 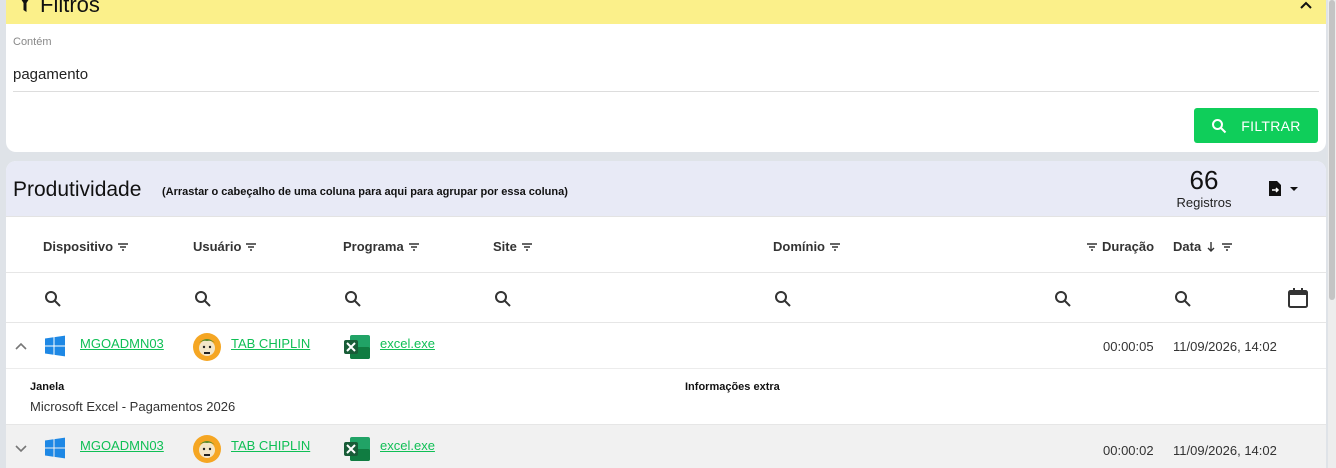 I want to click on productivity-title: Produtividade, so click(x=77, y=189).